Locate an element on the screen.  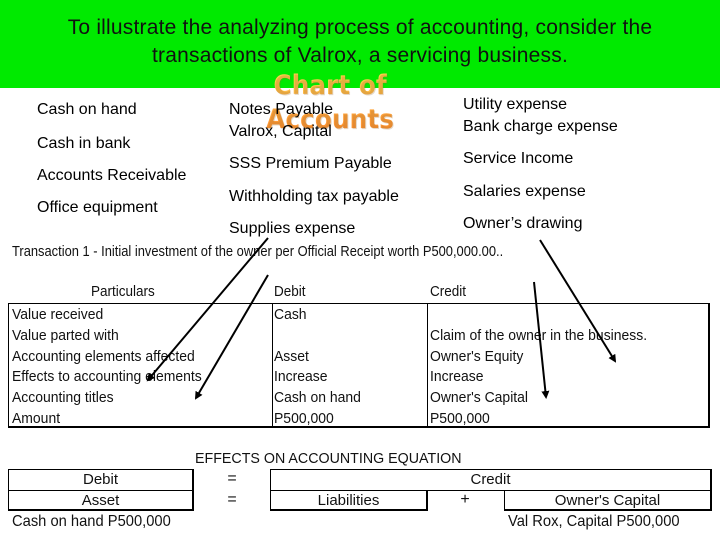
row-particular: Amount is located at coordinates (36, 418).